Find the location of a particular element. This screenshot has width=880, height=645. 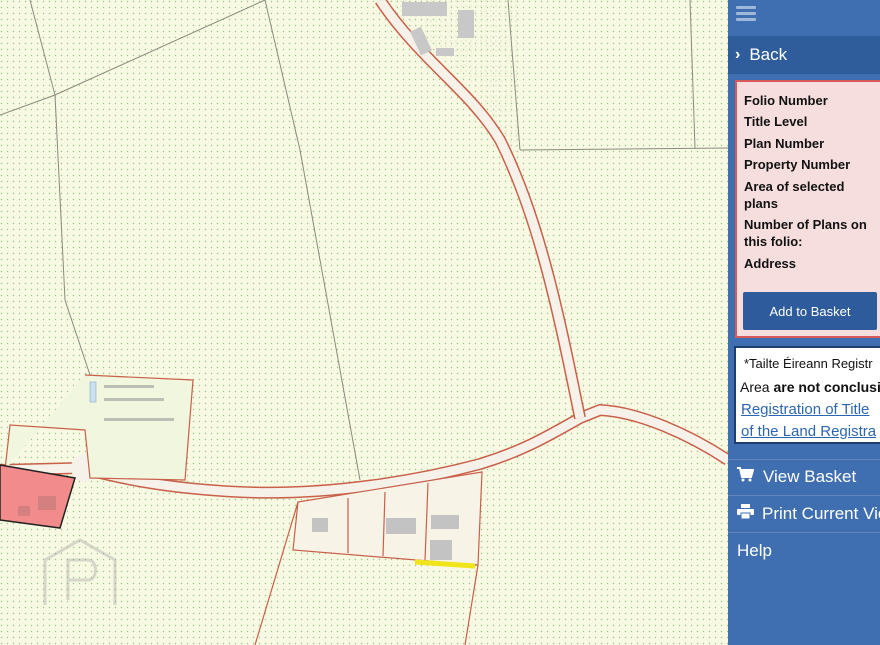

help-label: Help is located at coordinates (754, 550).